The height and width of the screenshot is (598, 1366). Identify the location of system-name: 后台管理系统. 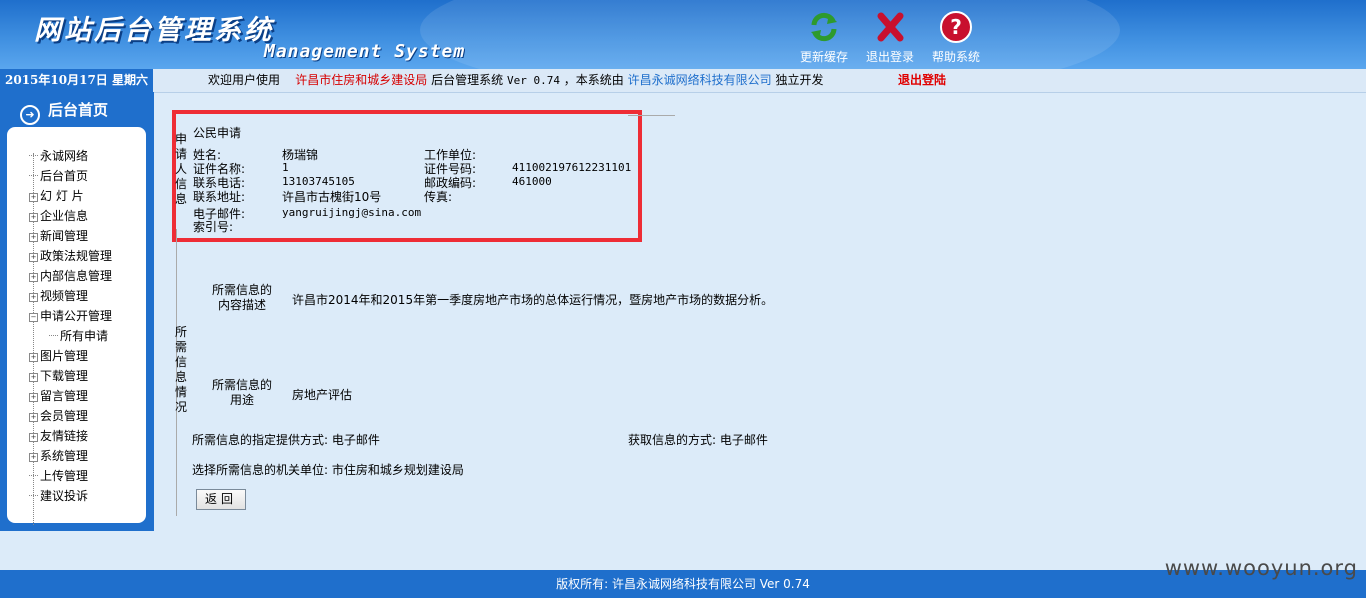
(467, 80).